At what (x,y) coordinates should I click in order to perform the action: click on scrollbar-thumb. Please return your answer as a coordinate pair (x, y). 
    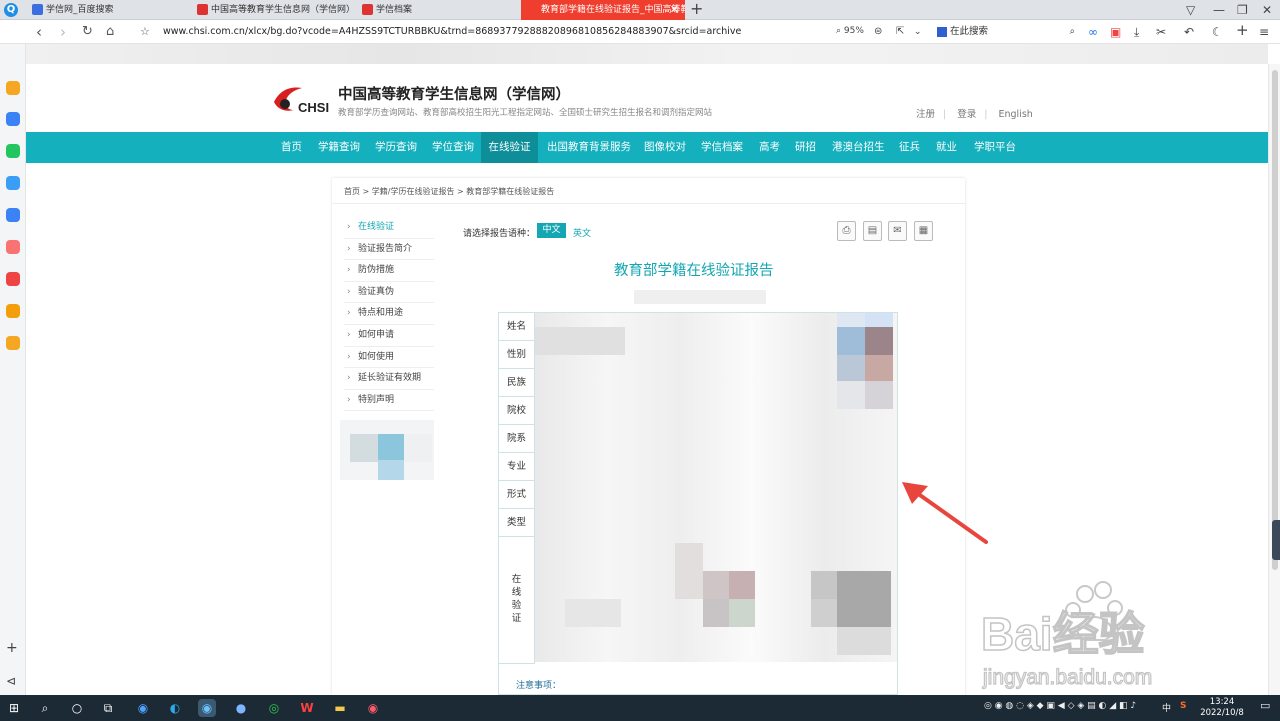
    Looking at the image, I should click on (1275, 320).